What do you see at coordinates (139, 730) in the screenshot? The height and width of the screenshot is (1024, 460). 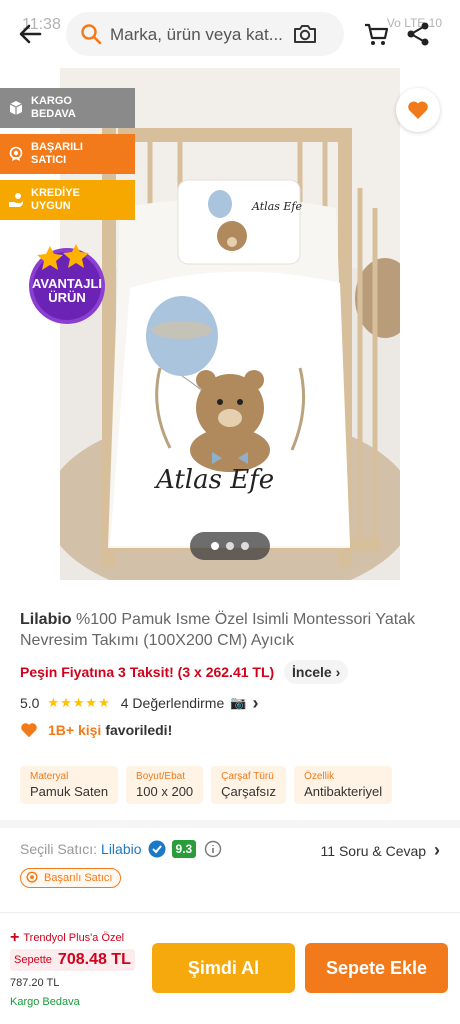 I see `favorite-text: favoriledi!` at bounding box center [139, 730].